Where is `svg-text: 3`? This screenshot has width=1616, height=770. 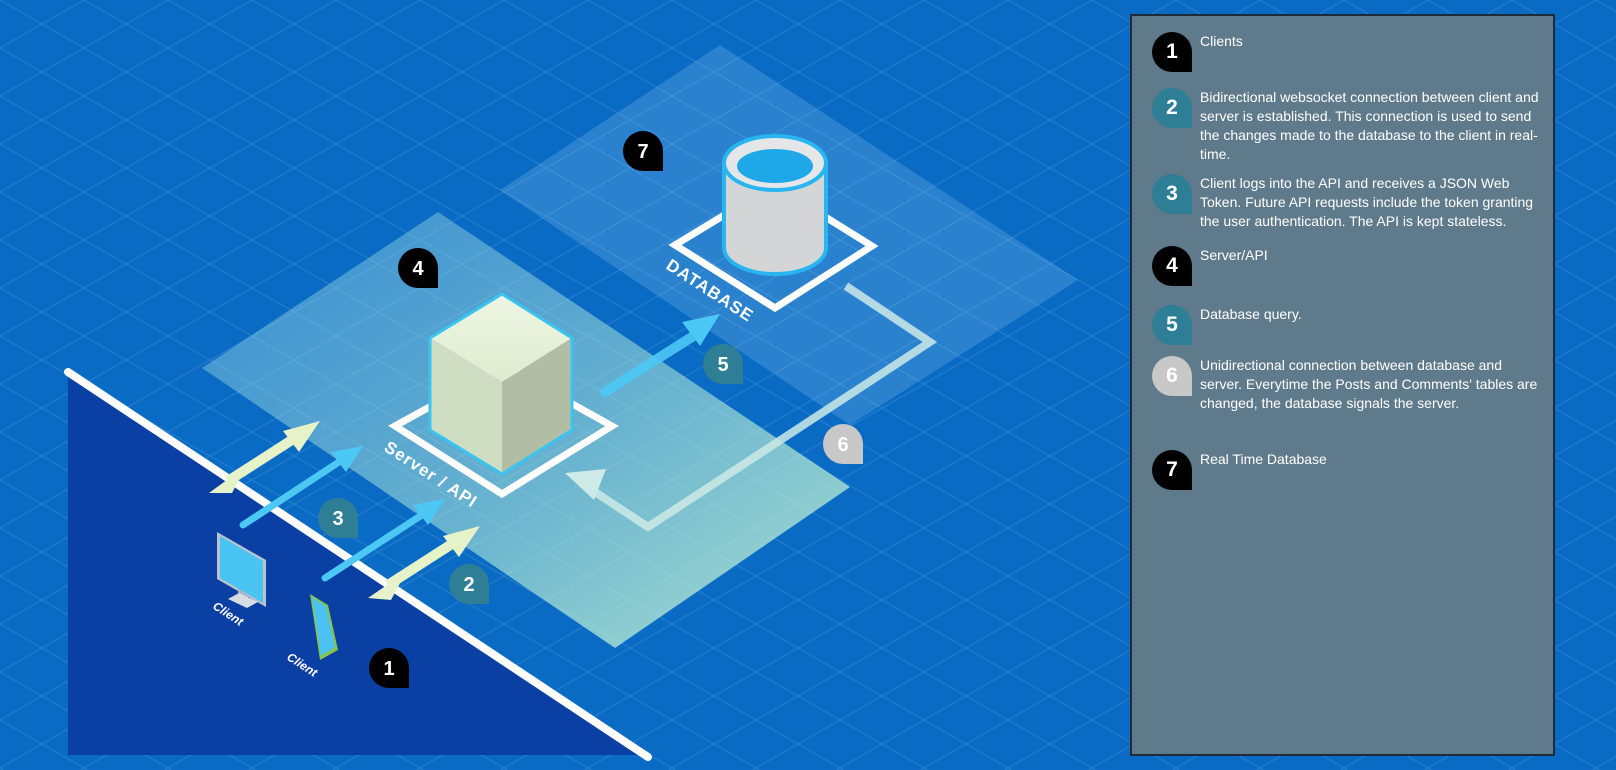
svg-text: 3 is located at coordinates (337, 519).